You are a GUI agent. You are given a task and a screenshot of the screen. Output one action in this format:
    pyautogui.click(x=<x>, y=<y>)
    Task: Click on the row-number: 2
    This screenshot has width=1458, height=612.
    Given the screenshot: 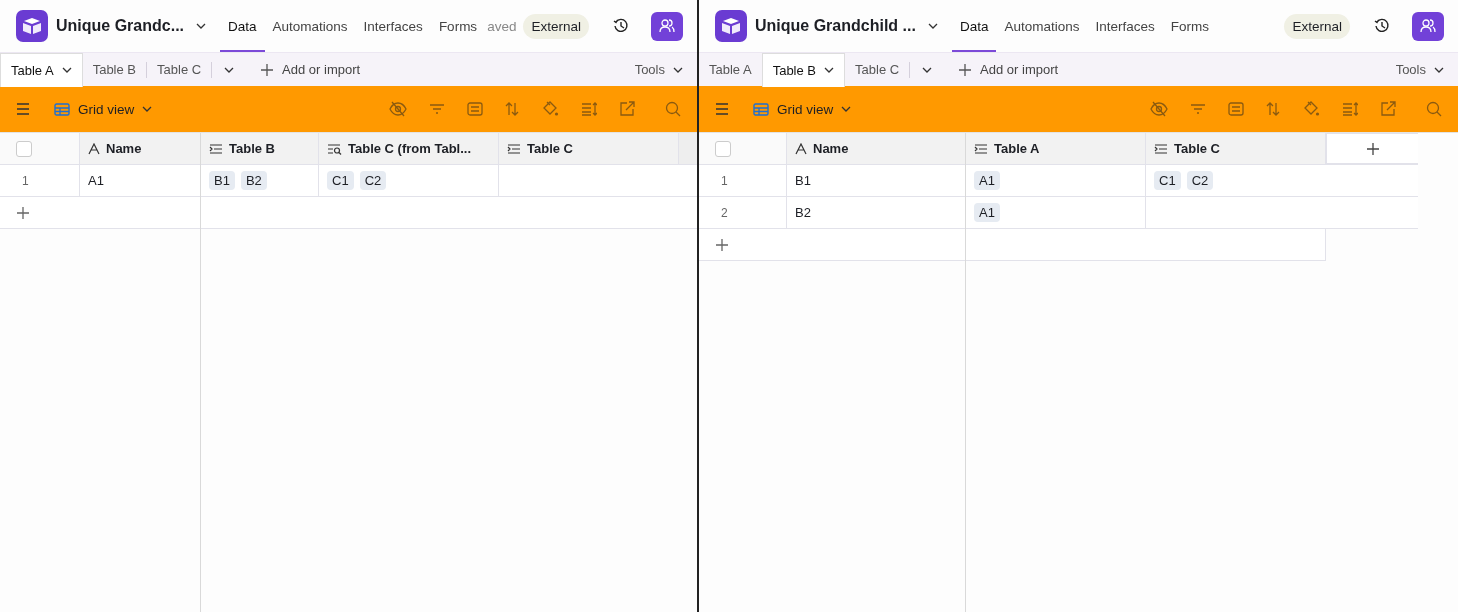 What is the action you would take?
    pyautogui.click(x=743, y=212)
    